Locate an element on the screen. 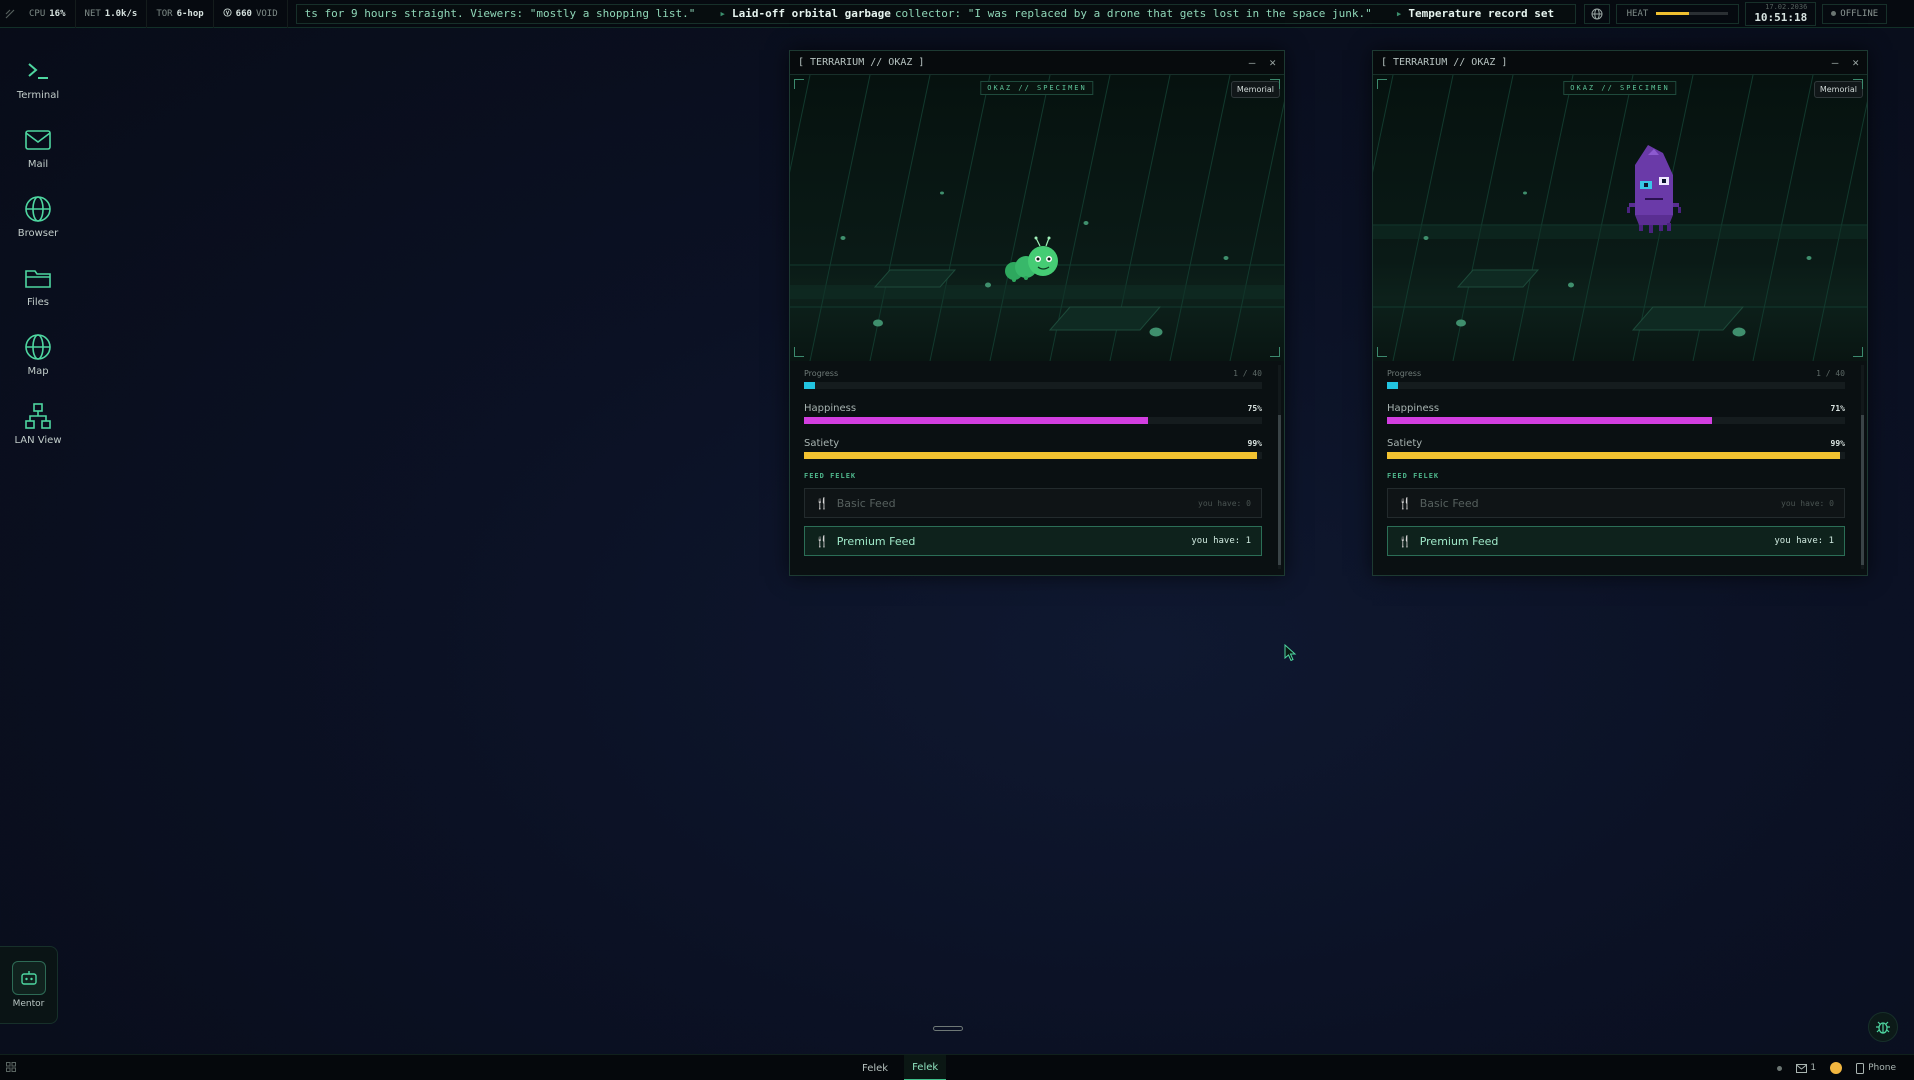 Image resolution: width=1914 pixels, height=1080 pixels. desktop-icon-lan-view: LAN View is located at coordinates (38, 423).